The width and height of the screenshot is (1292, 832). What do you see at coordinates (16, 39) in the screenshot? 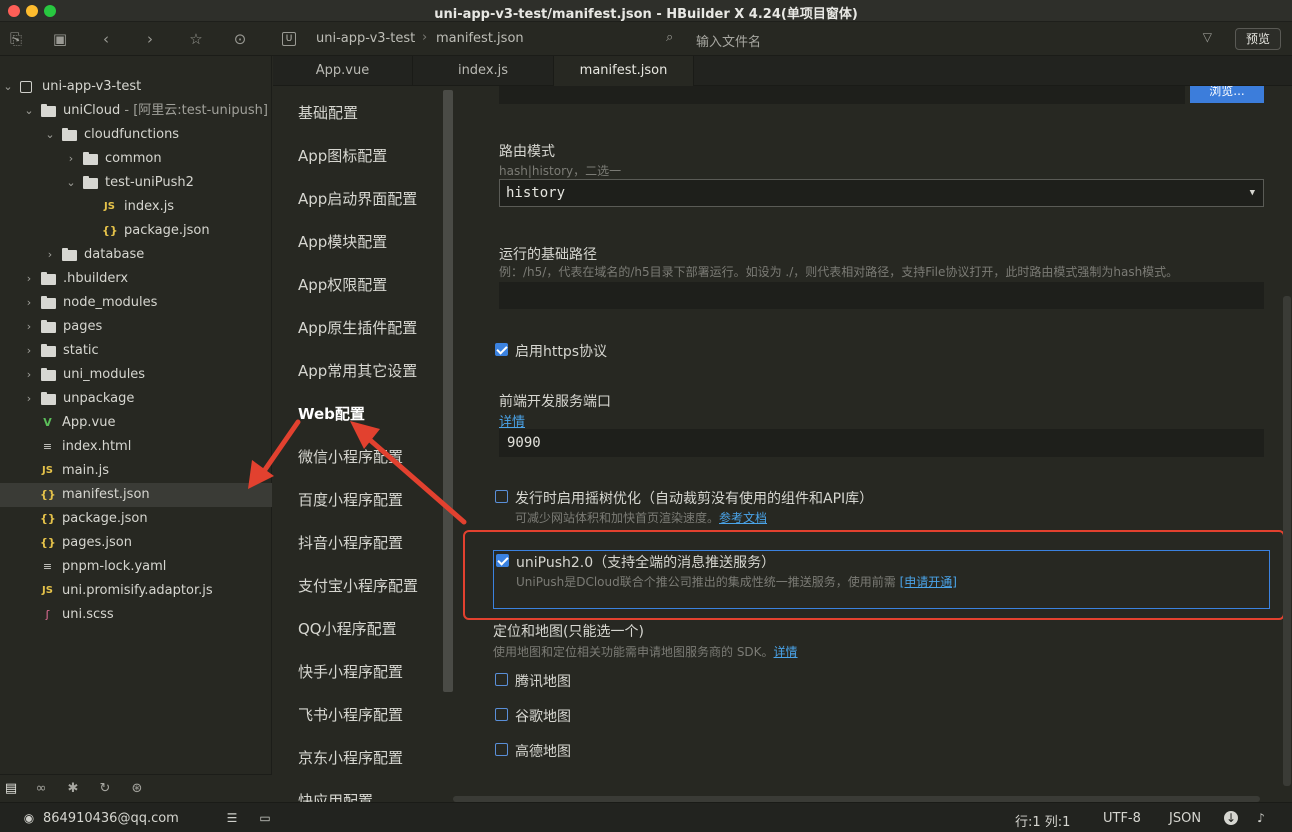
I see `new-file-icon: ⎘` at bounding box center [16, 39].